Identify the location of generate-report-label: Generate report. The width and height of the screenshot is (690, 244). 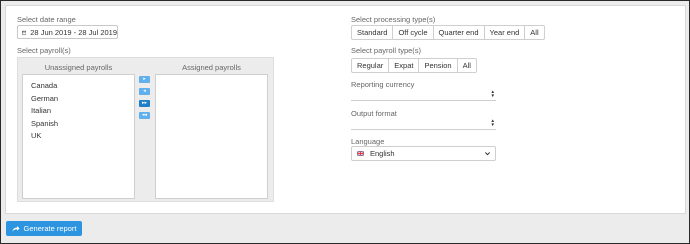
(50, 228).